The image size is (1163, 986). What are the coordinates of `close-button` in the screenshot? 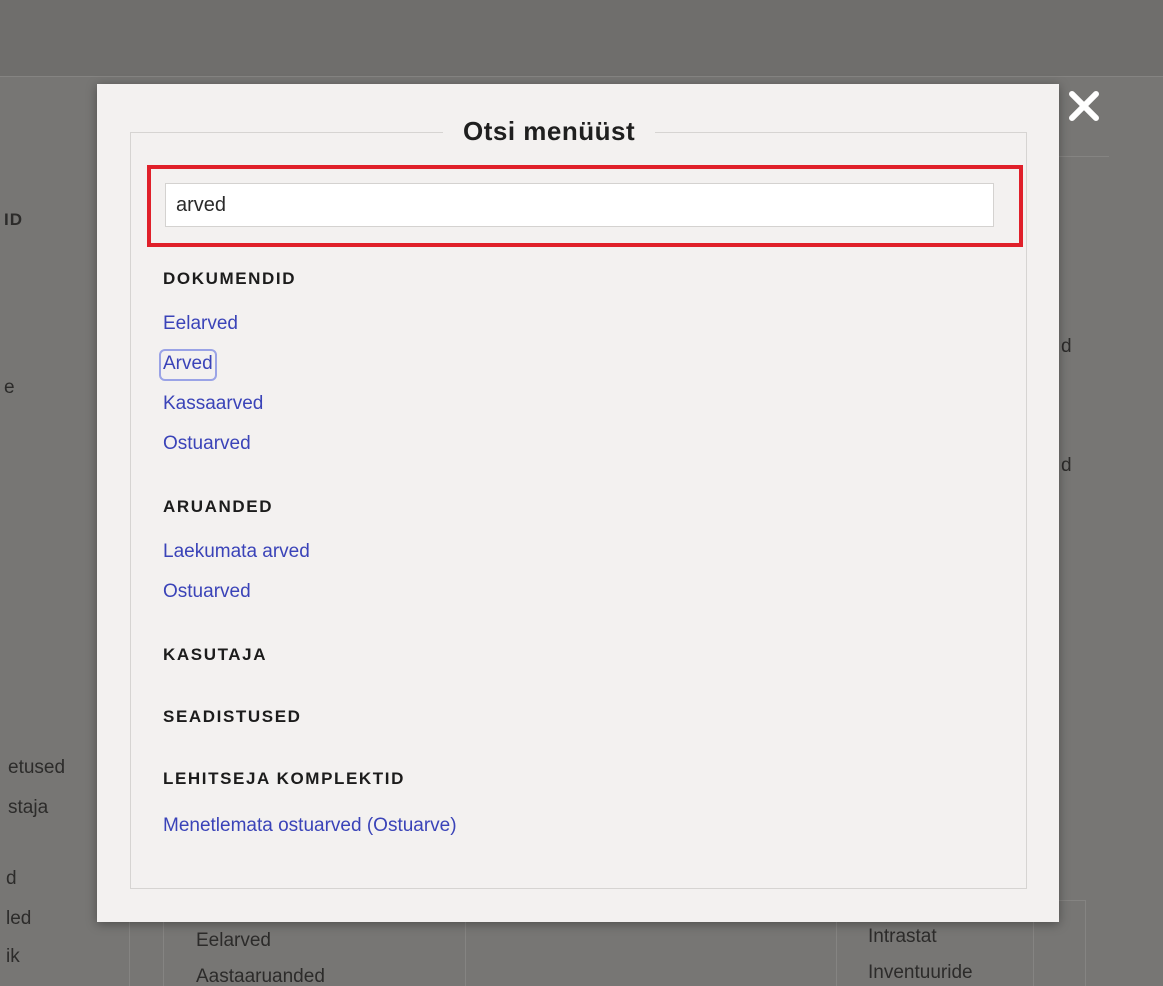 It's located at (1086, 108).